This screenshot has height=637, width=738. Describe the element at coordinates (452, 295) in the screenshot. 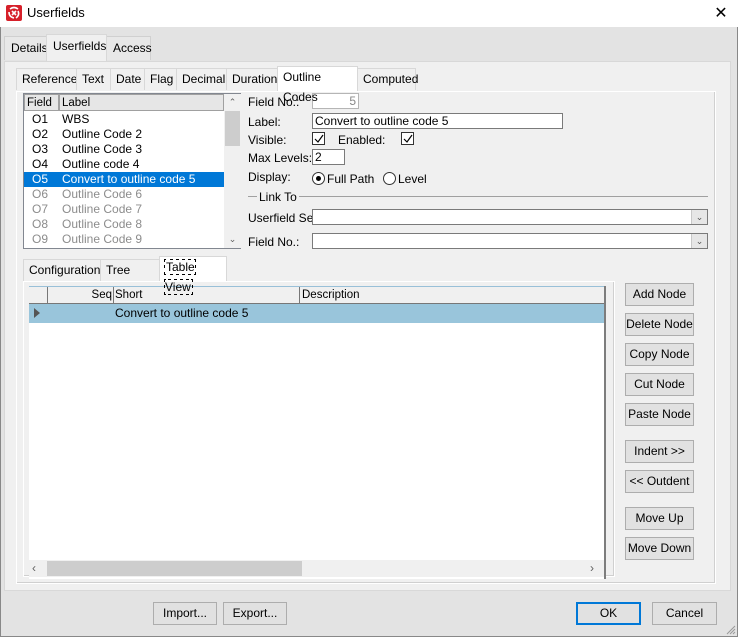

I see `column-header-description: Description` at that location.